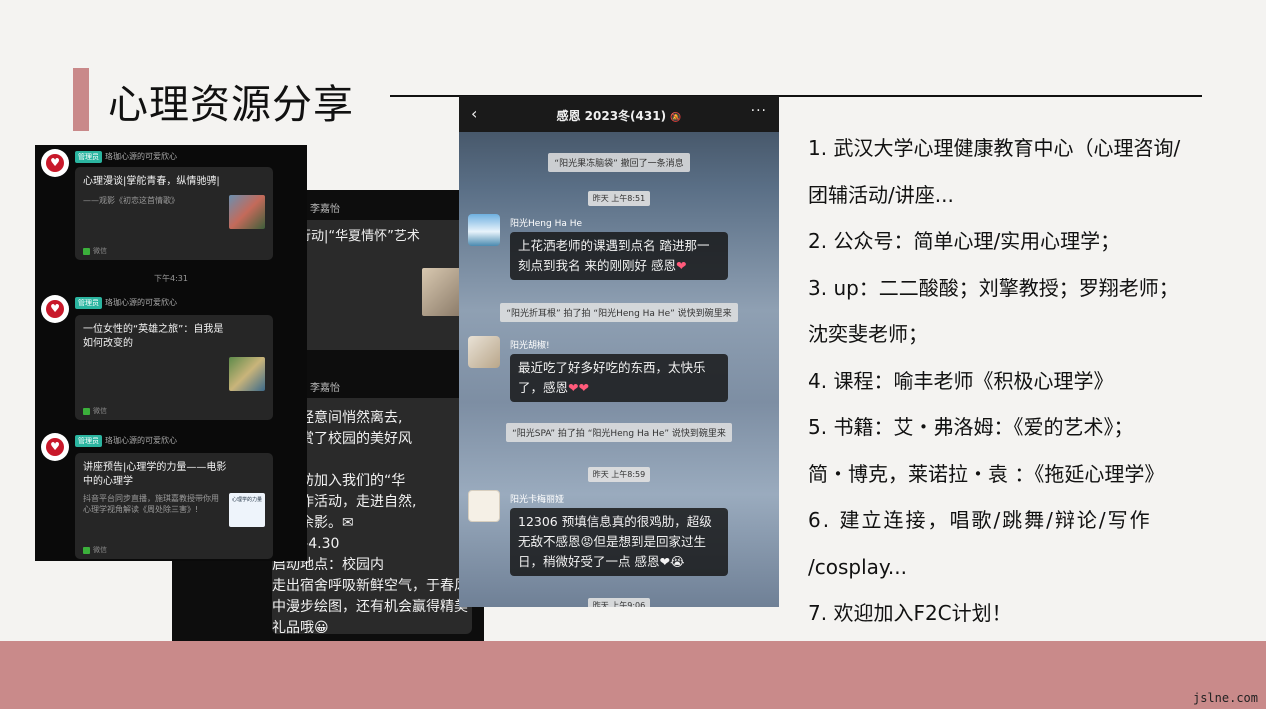  What do you see at coordinates (530, 346) in the screenshot?
I see `message-sender: 阳光胡椒!` at bounding box center [530, 346].